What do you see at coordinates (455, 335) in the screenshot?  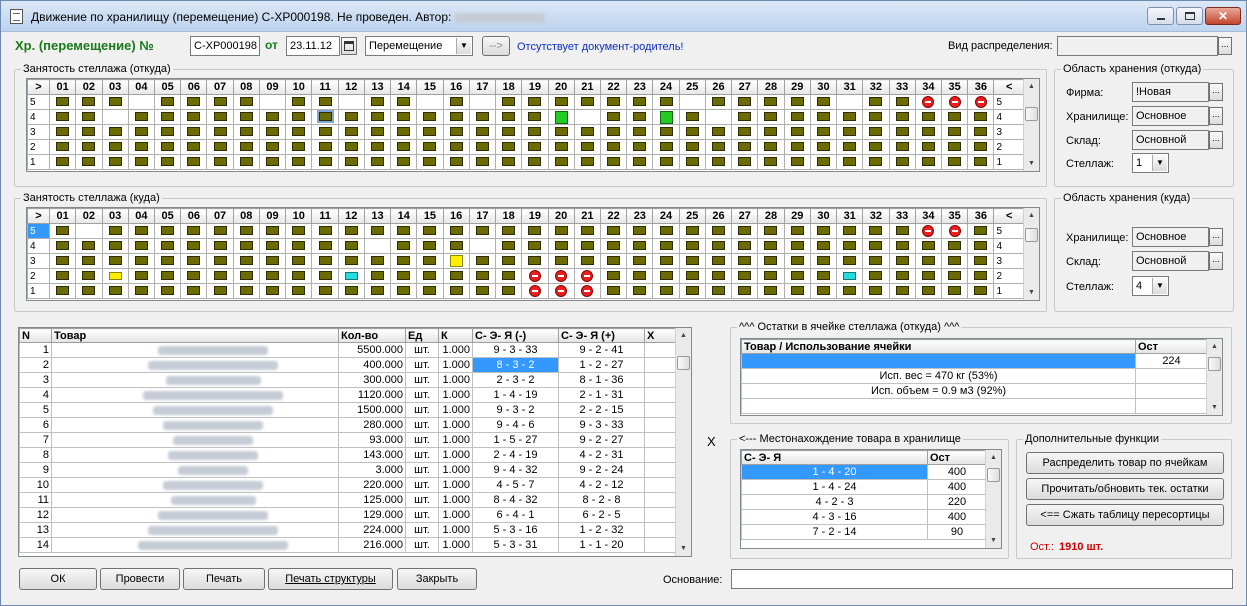 I see `goods-col-header: К` at bounding box center [455, 335].